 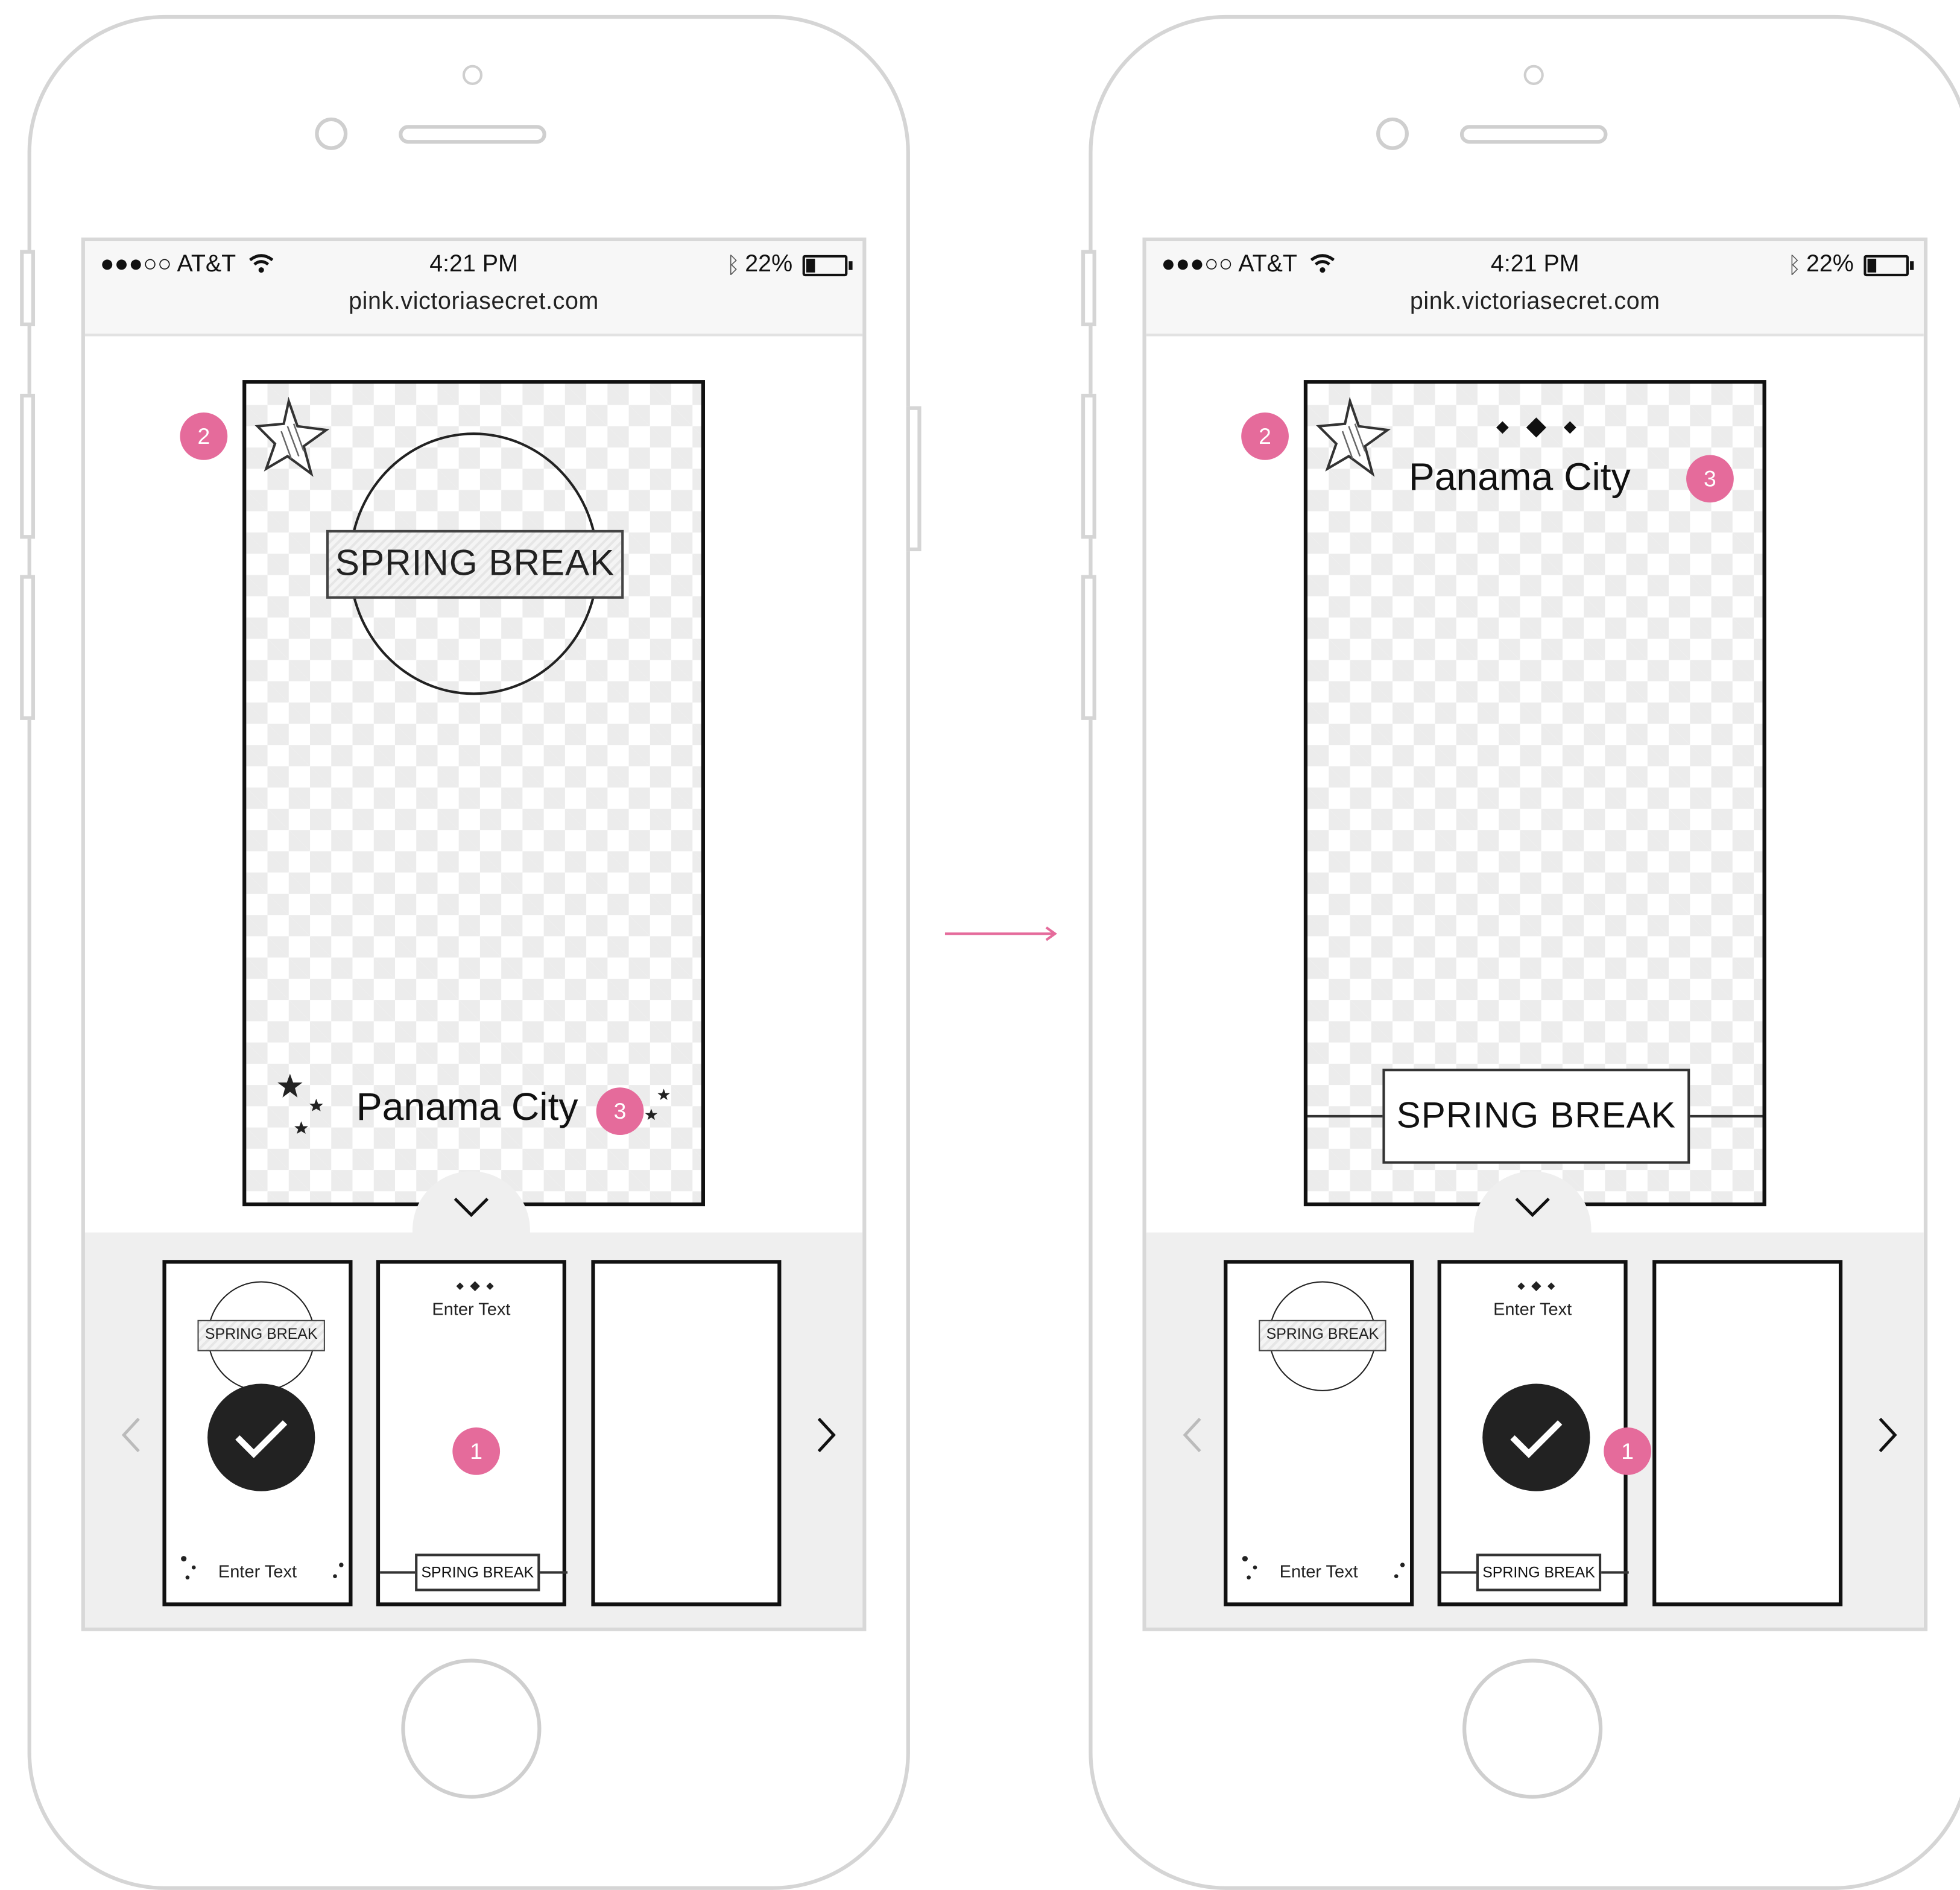 I want to click on diamonds-ornament-icon, so click(x=1536, y=427).